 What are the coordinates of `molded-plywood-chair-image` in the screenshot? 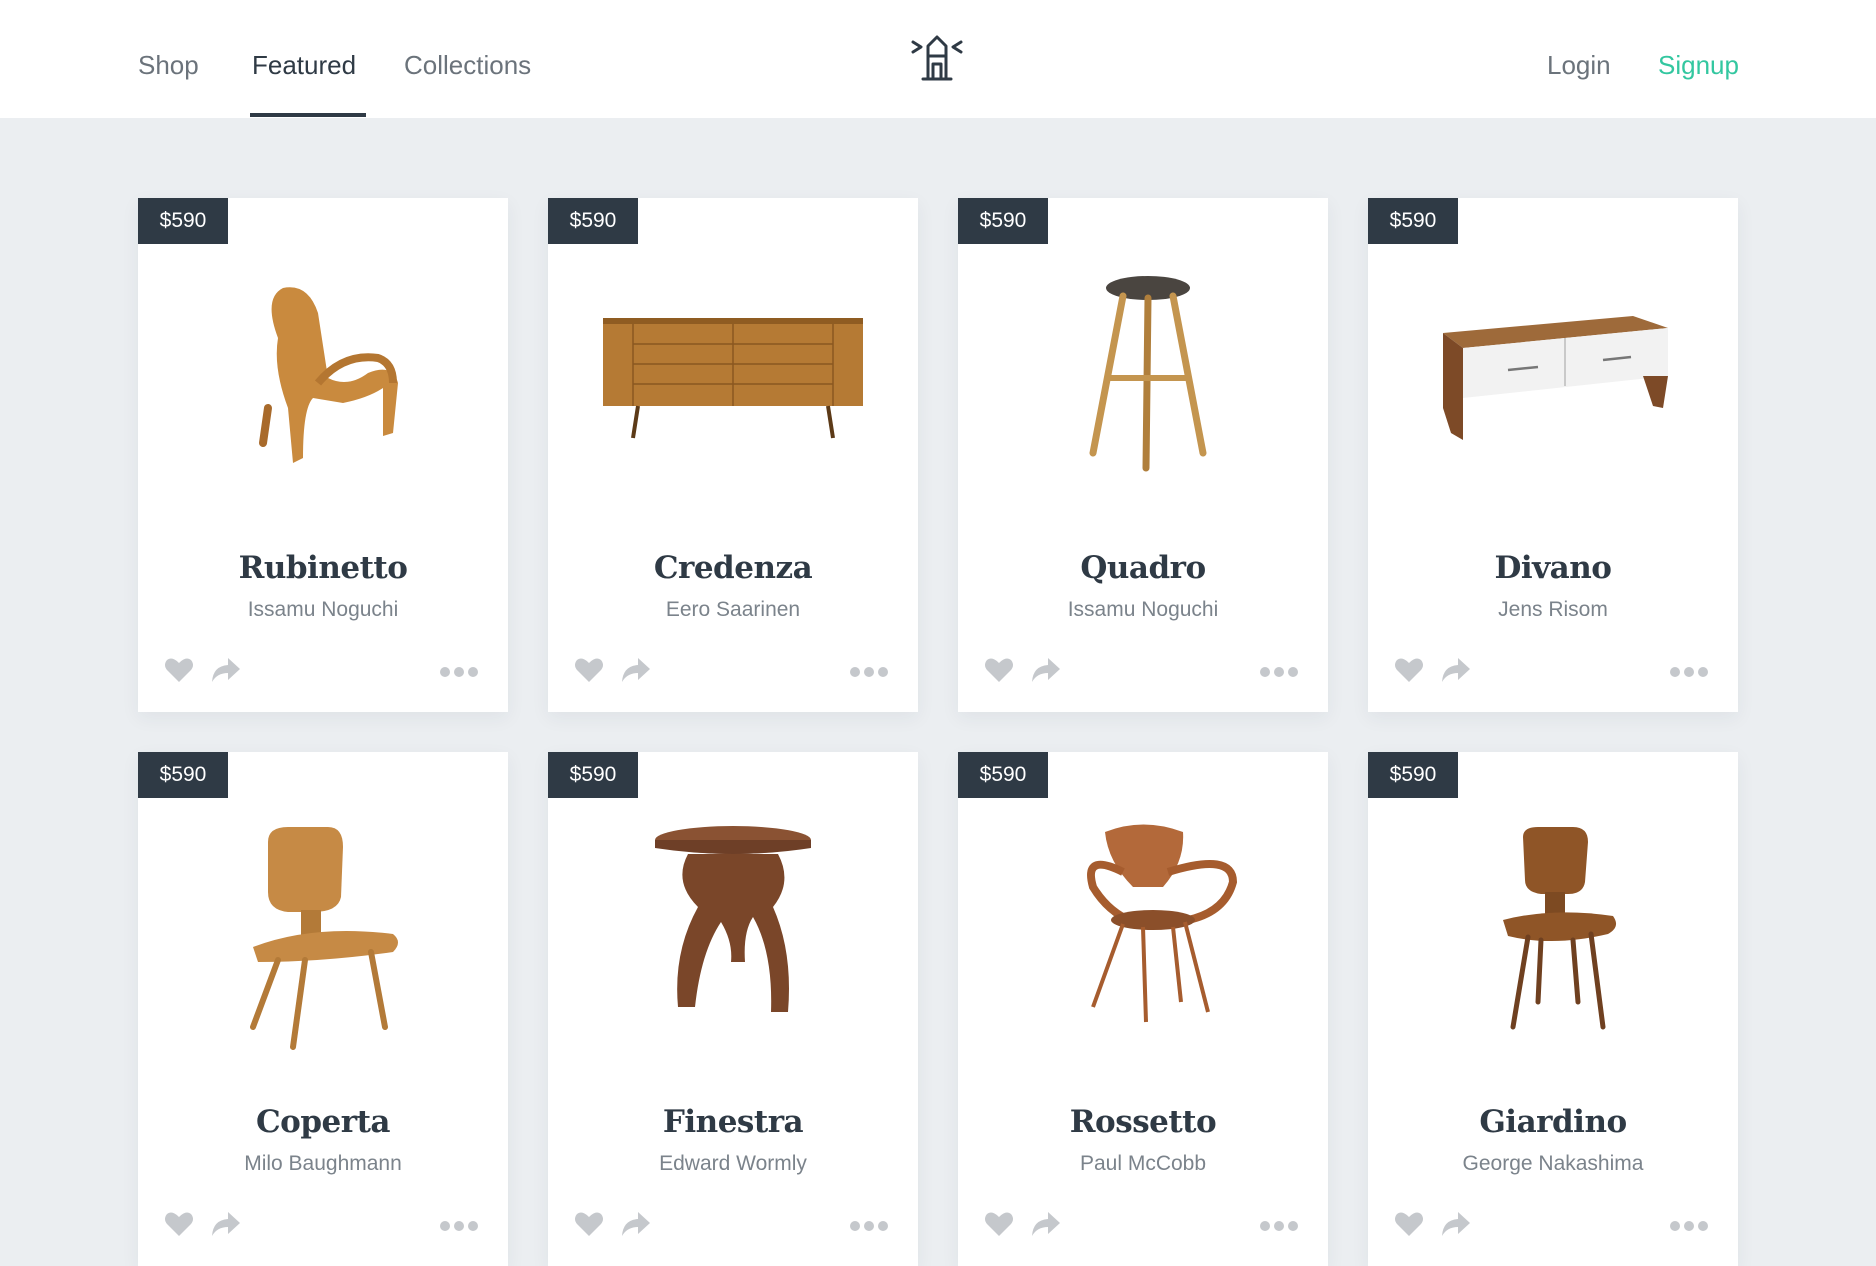 It's located at (324, 938).